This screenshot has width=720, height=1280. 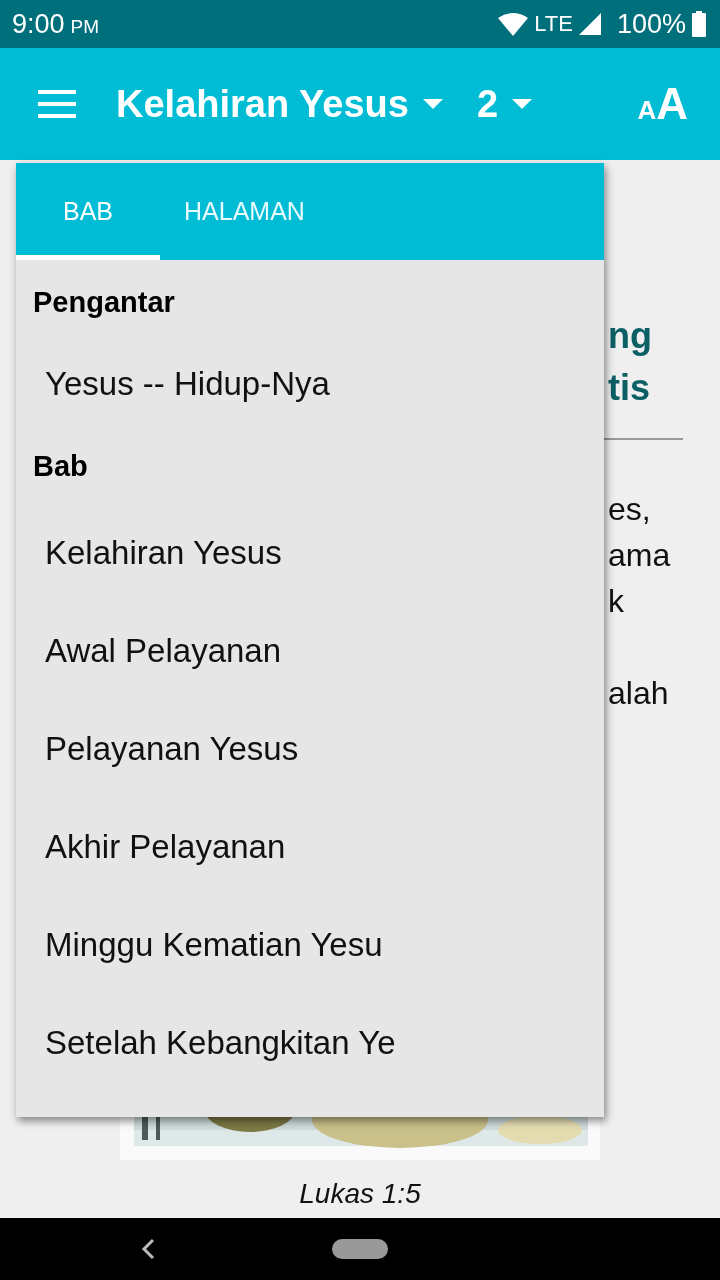 What do you see at coordinates (630, 509) in the screenshot?
I see `body-text: es,` at bounding box center [630, 509].